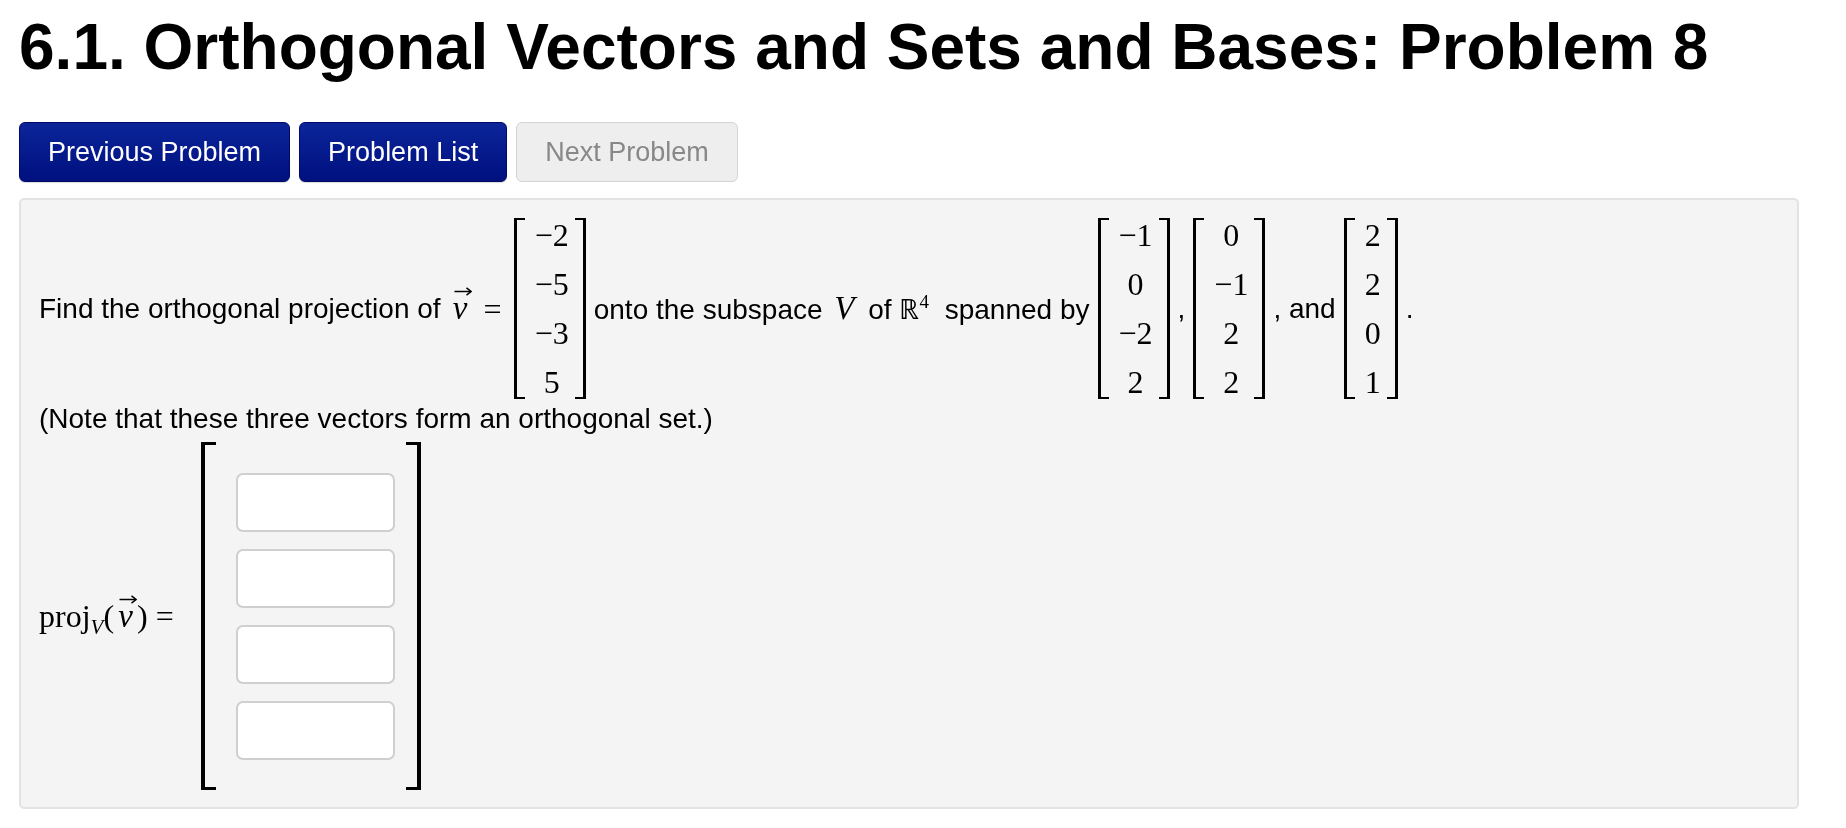 Image resolution: width=1846 pixels, height=828 pixels. What do you see at coordinates (551, 333) in the screenshot?
I see `vector-entry: −3` at bounding box center [551, 333].